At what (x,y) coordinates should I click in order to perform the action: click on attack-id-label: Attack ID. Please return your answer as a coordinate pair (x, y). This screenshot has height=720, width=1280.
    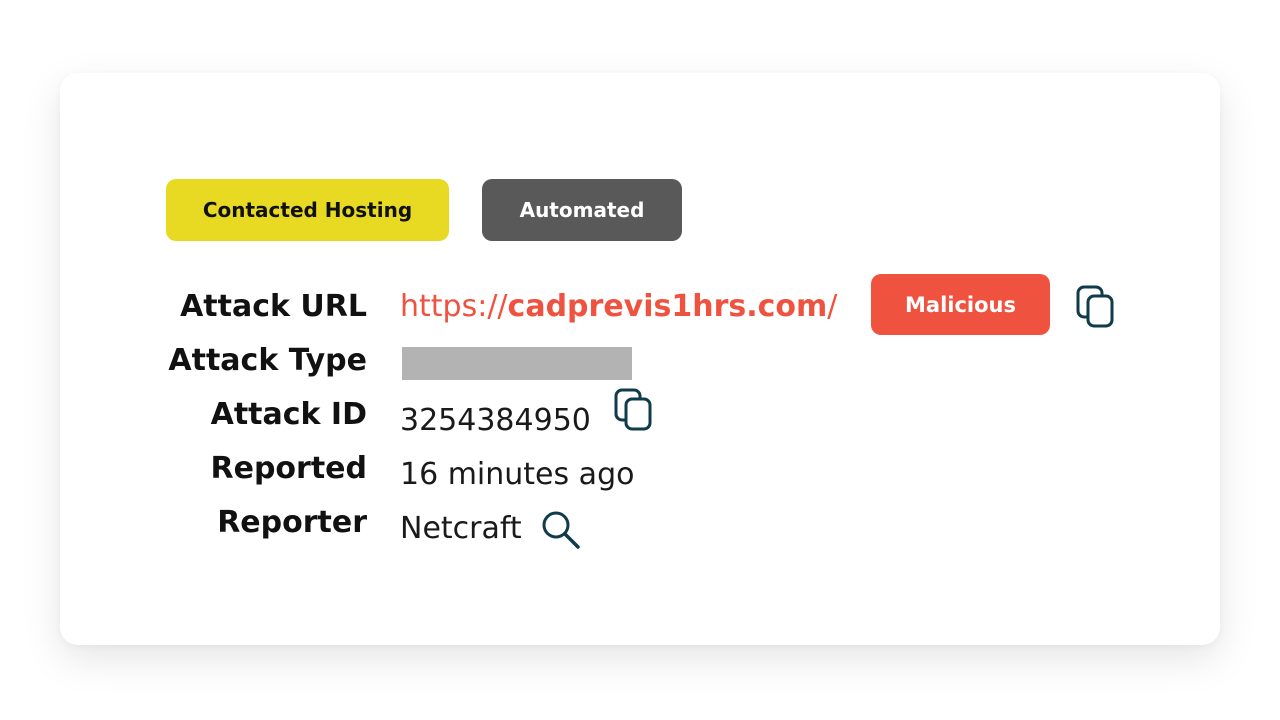
    Looking at the image, I should click on (288, 414).